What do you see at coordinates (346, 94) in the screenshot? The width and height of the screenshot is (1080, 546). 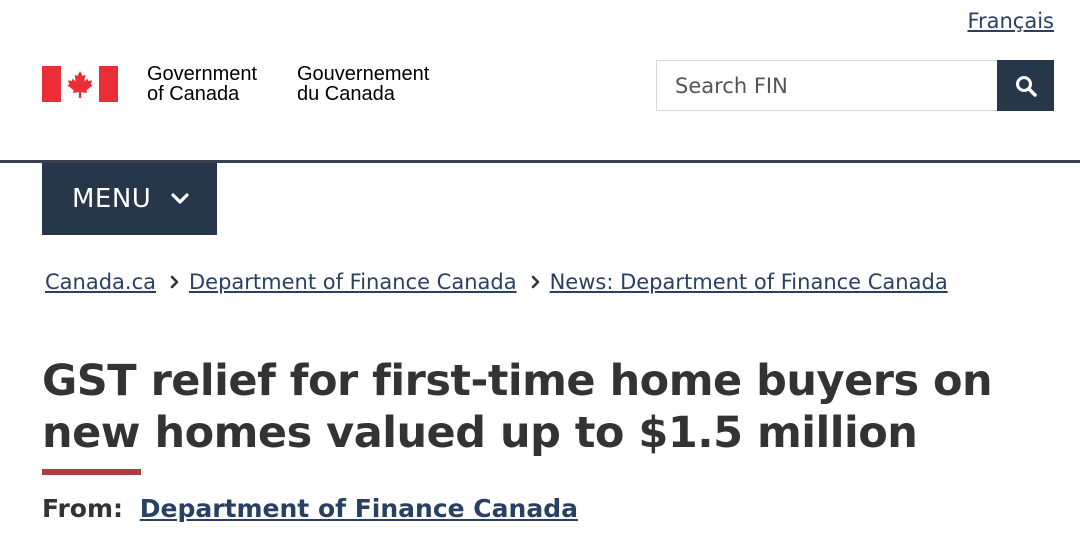 I see `wordmark-line: du Canada` at bounding box center [346, 94].